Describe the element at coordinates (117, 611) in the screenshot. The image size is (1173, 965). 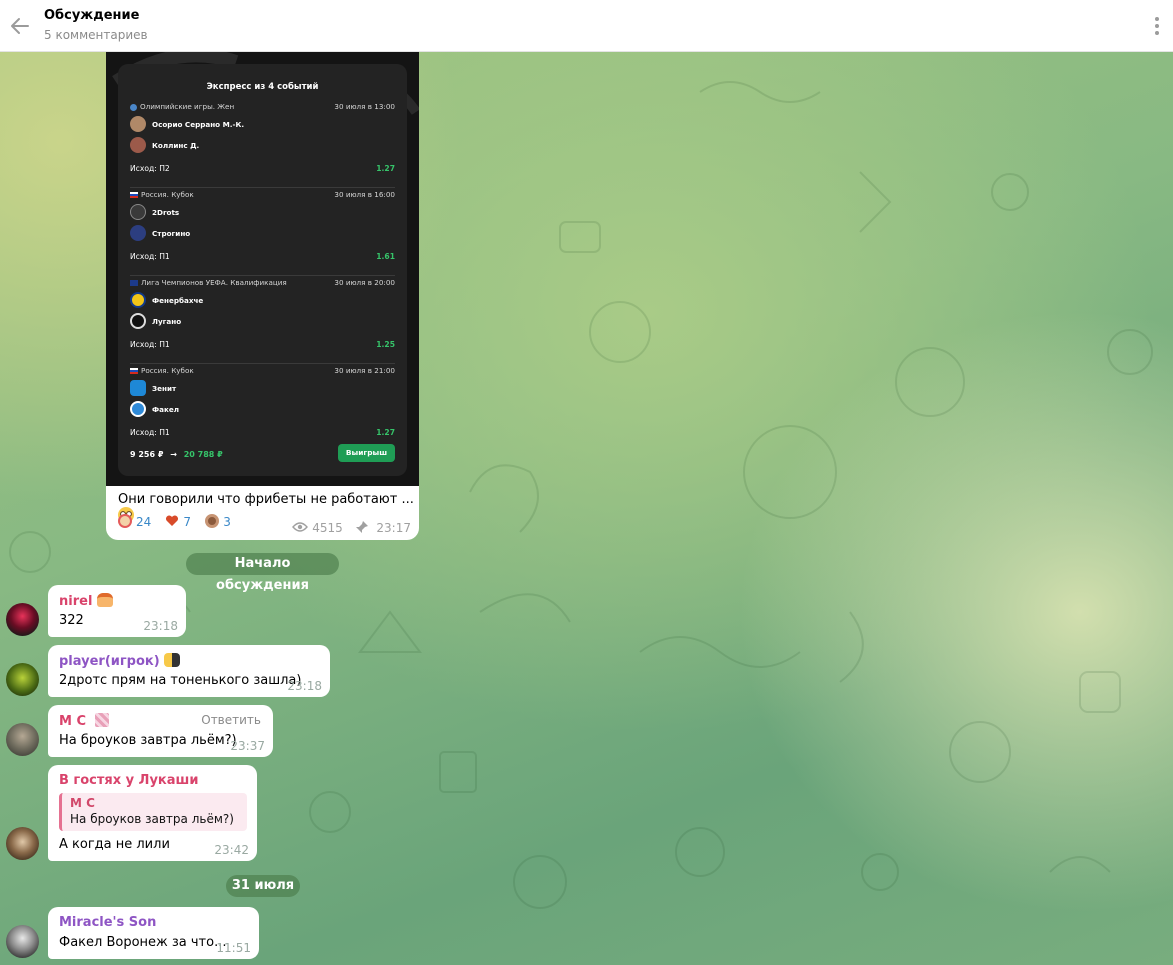
I see `comment-bubble: nirel 322 23:18` at that location.